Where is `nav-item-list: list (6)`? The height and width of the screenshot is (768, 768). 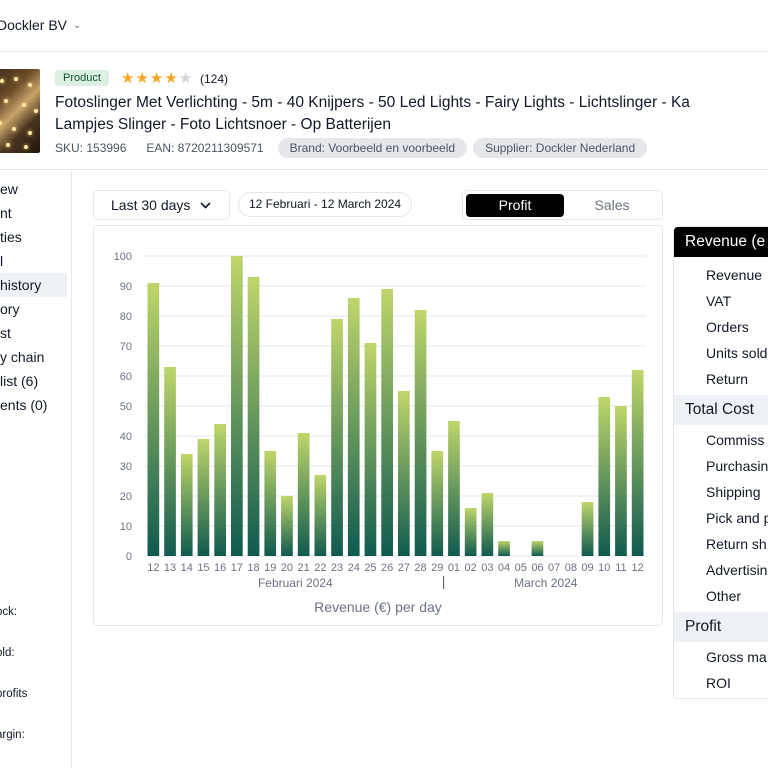
nav-item-list: list (6) is located at coordinates (33, 381).